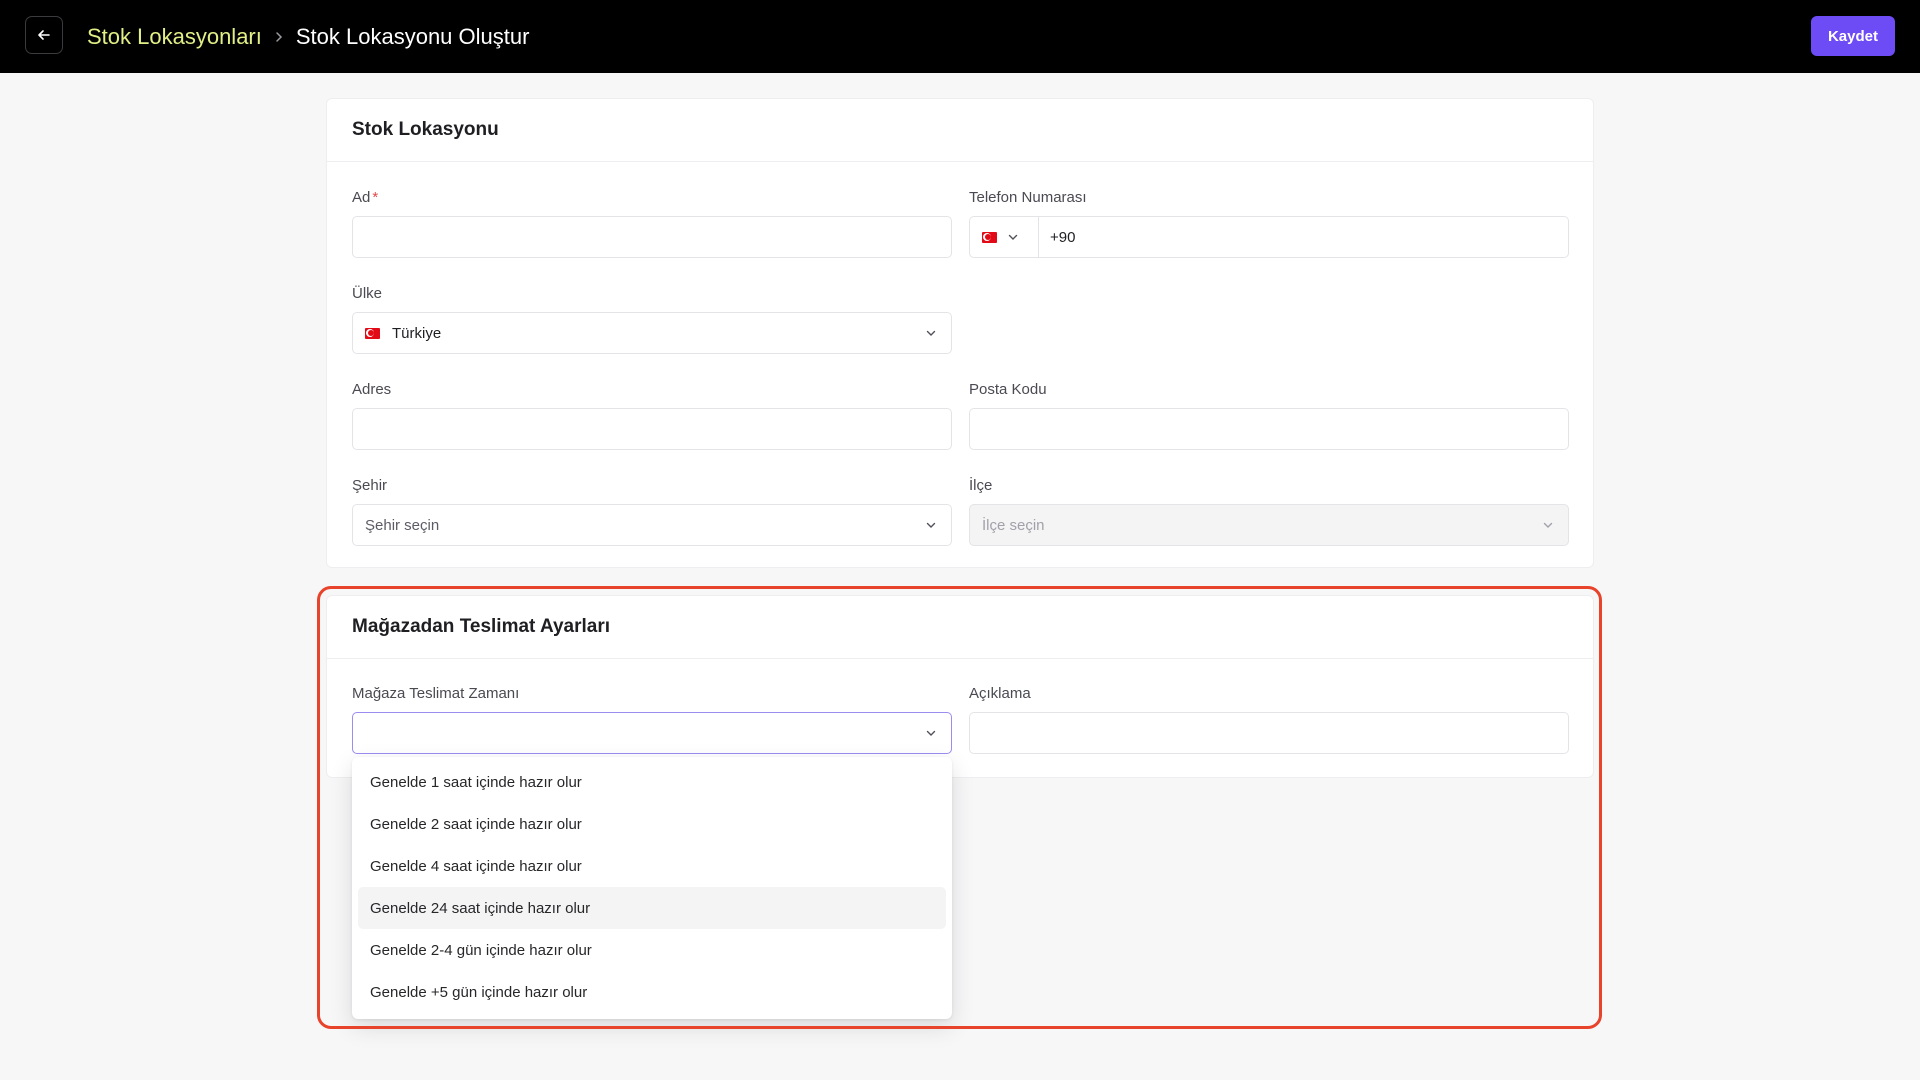 This screenshot has width=1920, height=1080. What do you see at coordinates (652, 333) in the screenshot?
I see `country-select: Türkiye` at bounding box center [652, 333].